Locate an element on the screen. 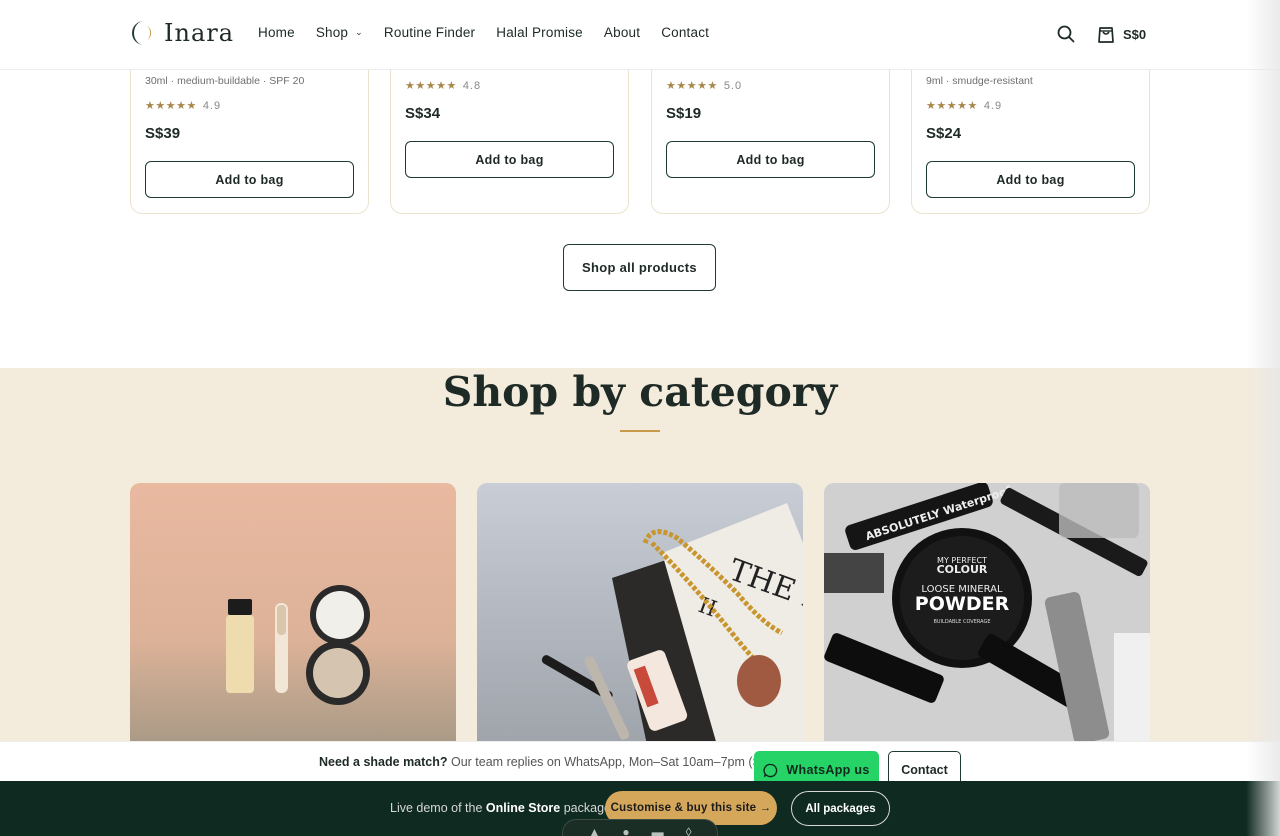 This screenshot has width=1280, height=836. nav-halal-promise: Halal Promise is located at coordinates (539, 32).